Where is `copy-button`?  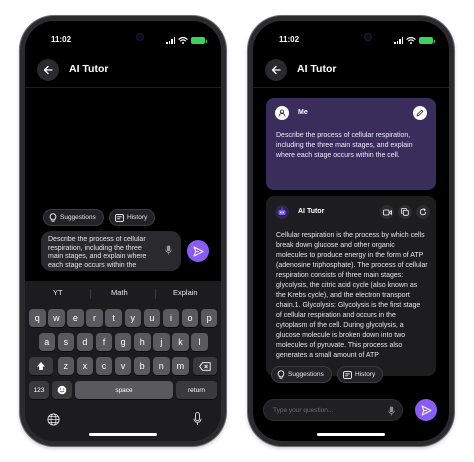 copy-button is located at coordinates (405, 212).